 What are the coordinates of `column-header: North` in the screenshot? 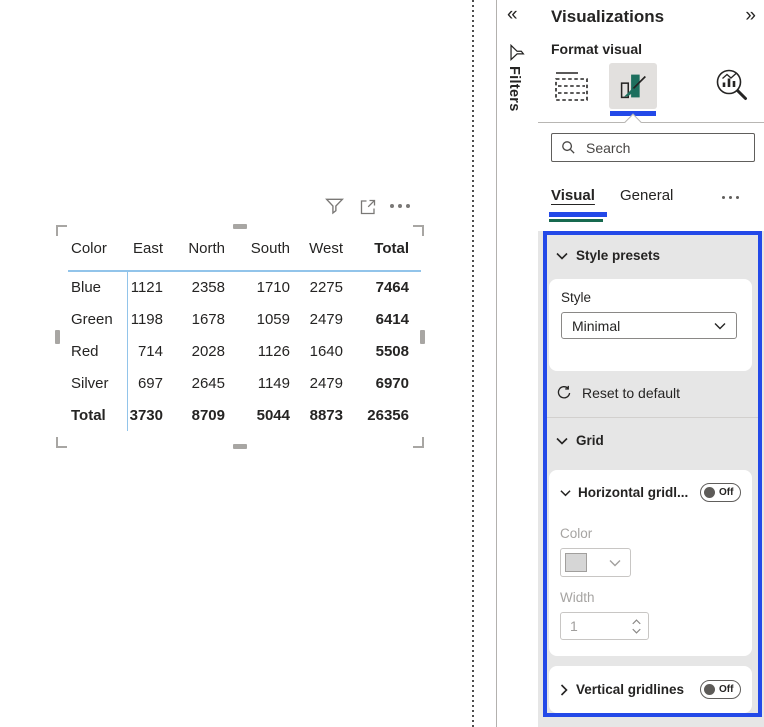 It's located at (206, 249).